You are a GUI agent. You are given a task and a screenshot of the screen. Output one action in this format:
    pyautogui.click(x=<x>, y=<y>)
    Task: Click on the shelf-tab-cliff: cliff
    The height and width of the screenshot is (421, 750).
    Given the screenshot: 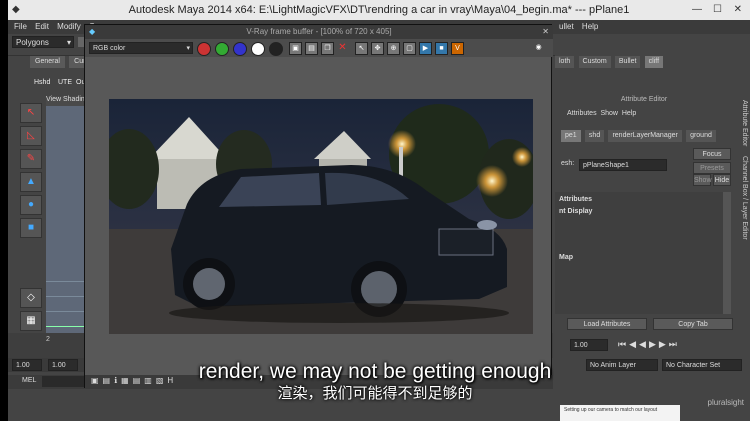 What is the action you would take?
    pyautogui.click(x=654, y=62)
    